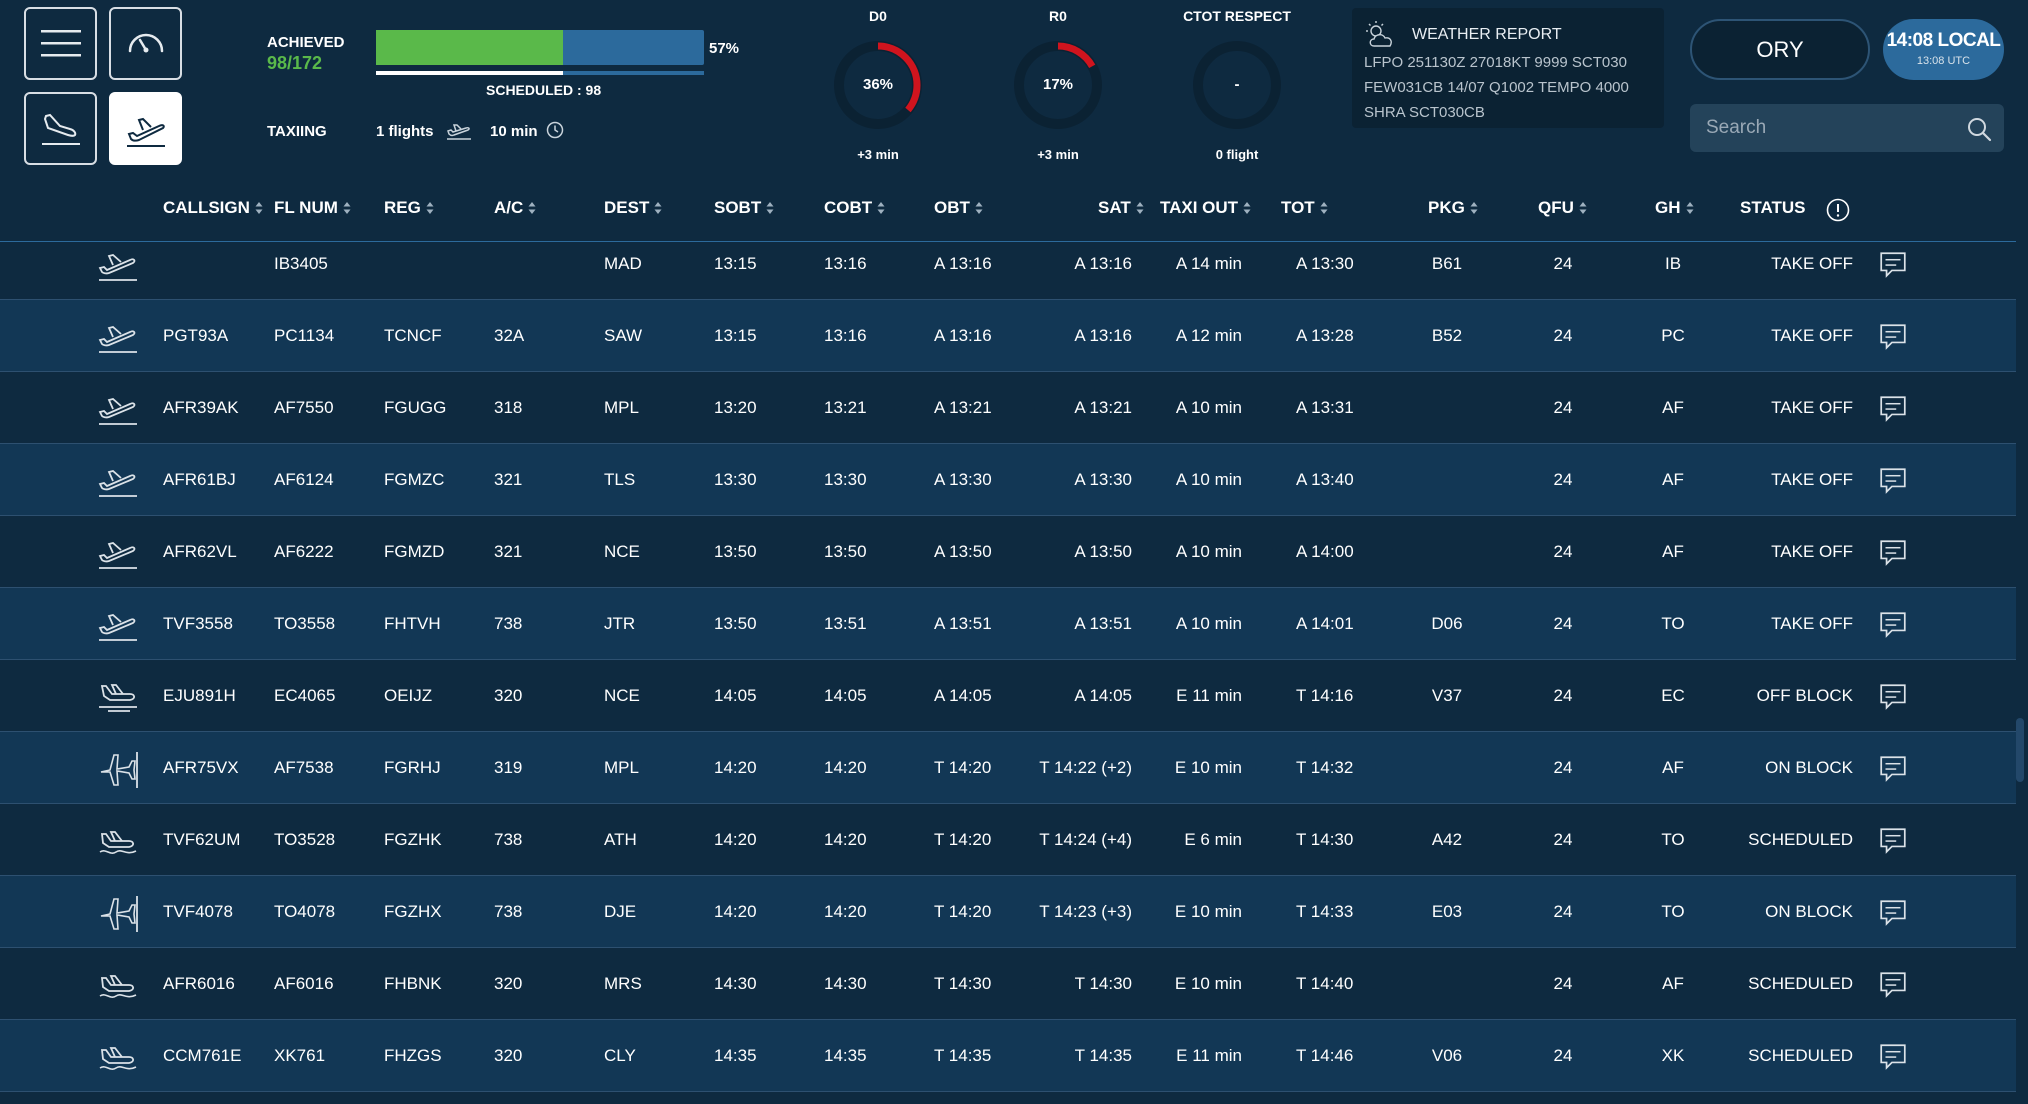 The image size is (2028, 1104). I want to click on search-input, so click(1831, 128).